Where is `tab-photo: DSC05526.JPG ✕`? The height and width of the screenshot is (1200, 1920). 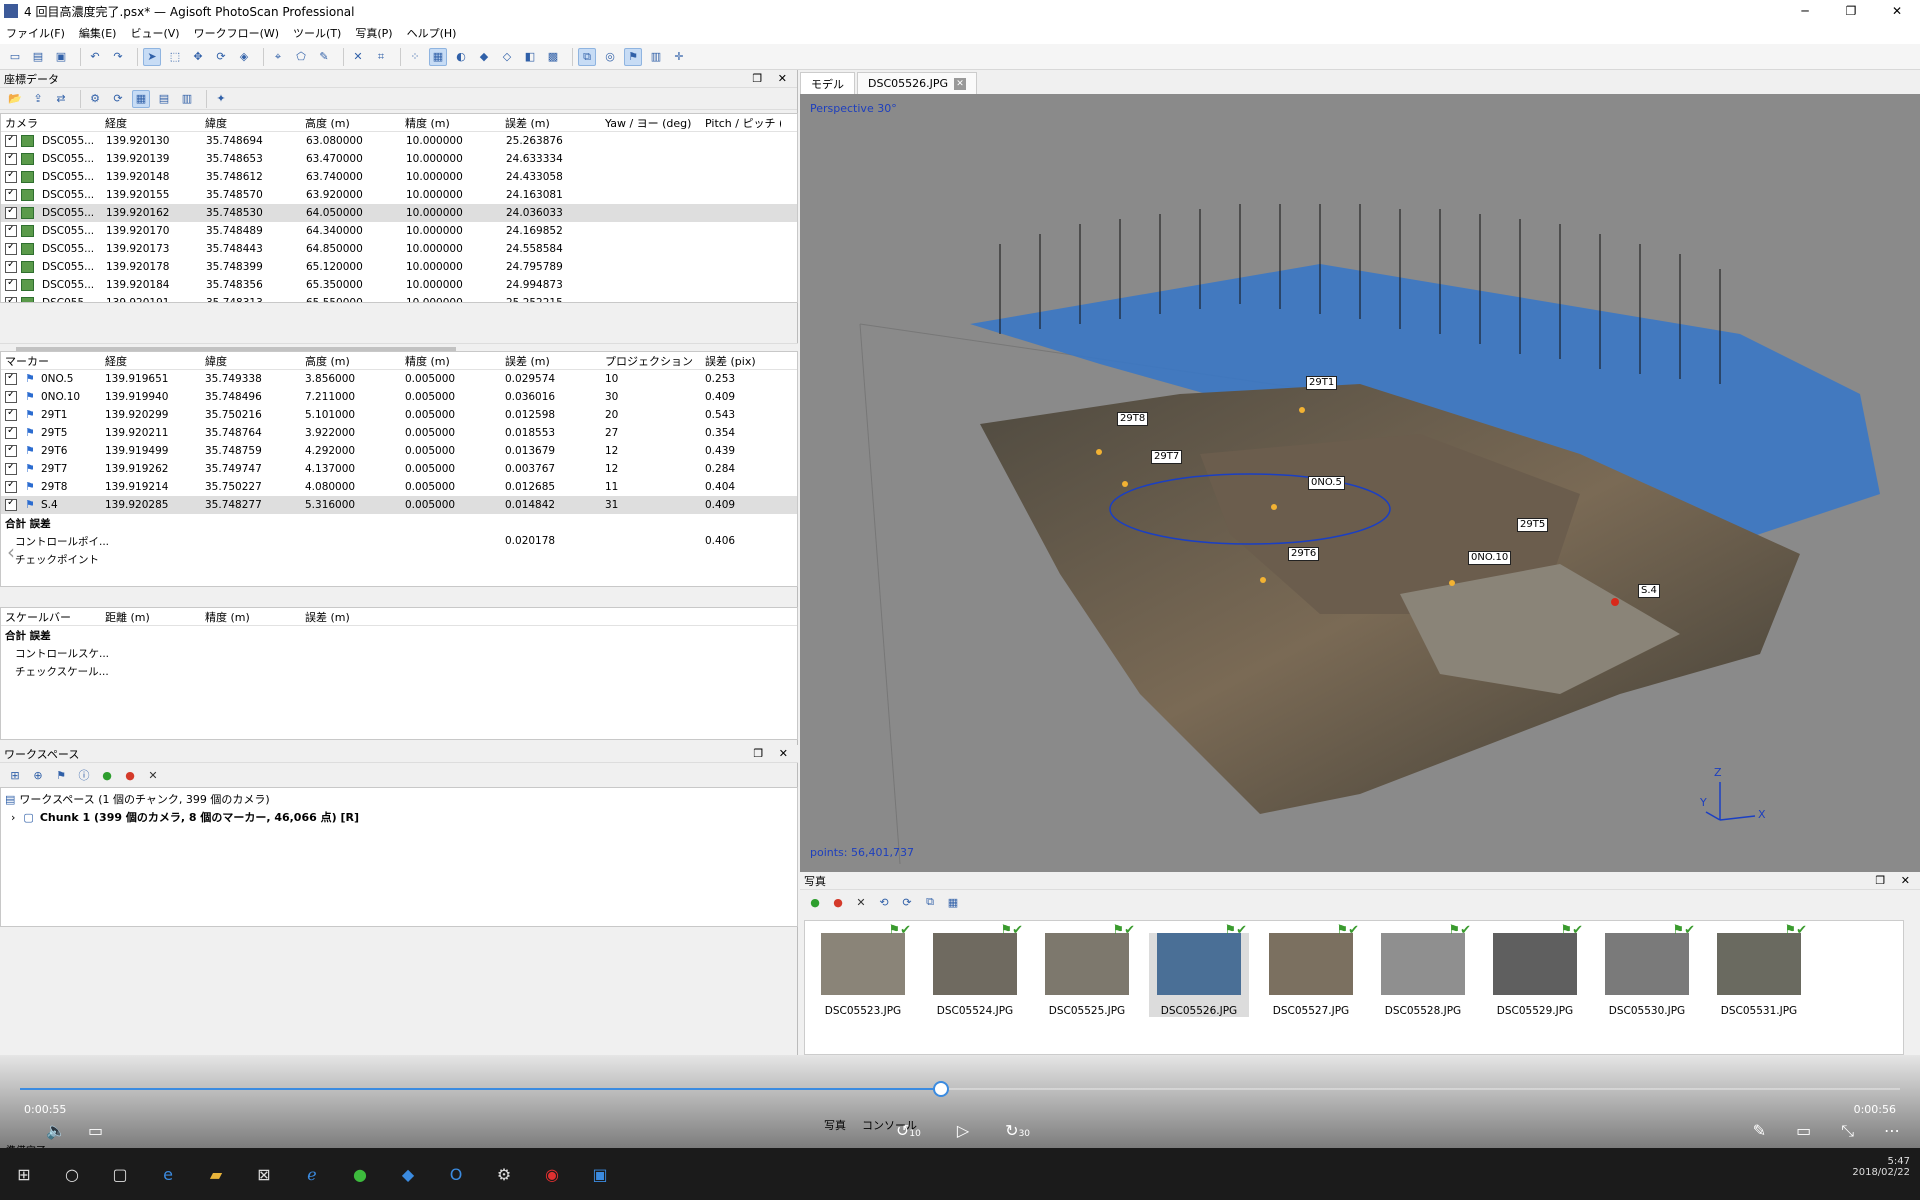
tab-photo: DSC05526.JPG ✕ is located at coordinates (917, 83).